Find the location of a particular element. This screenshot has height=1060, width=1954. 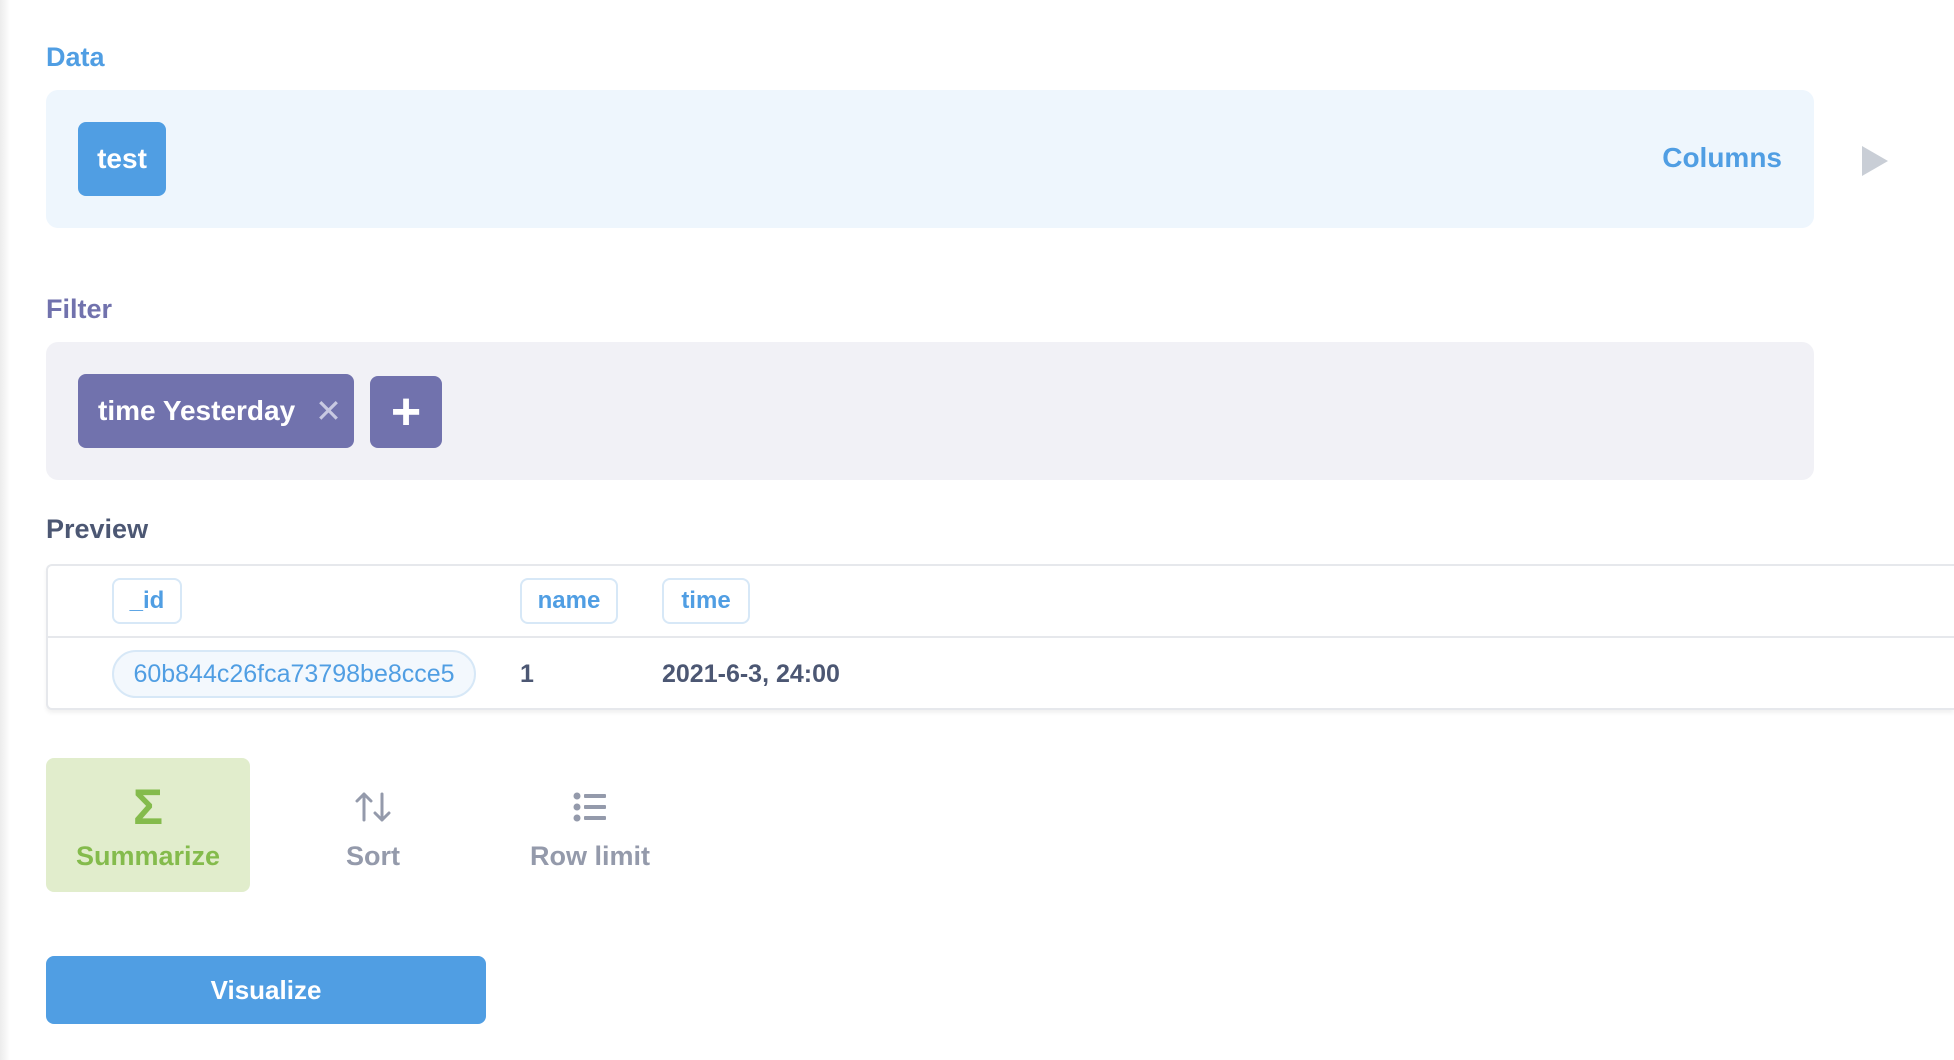

plus-icon: + is located at coordinates (406, 412).